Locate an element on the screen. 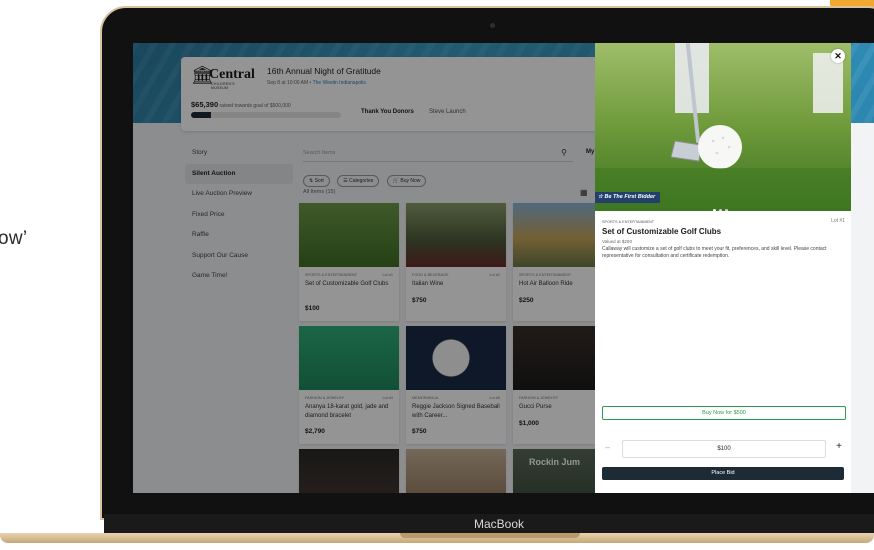  marketing-text: ow’ is located at coordinates (14, 238).